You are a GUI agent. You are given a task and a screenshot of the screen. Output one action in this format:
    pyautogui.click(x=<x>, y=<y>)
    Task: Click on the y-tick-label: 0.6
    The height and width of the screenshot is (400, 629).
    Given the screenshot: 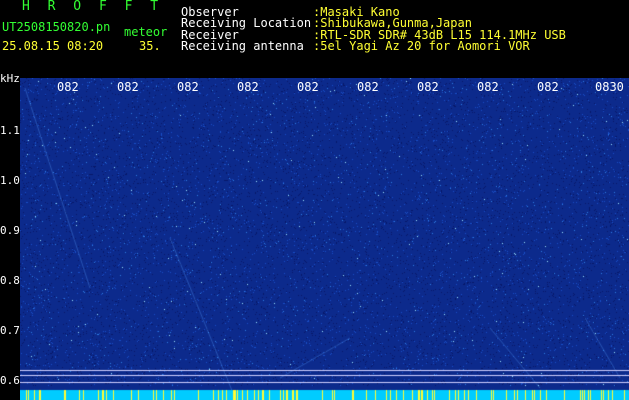 What is the action you would take?
    pyautogui.click(x=10, y=380)
    